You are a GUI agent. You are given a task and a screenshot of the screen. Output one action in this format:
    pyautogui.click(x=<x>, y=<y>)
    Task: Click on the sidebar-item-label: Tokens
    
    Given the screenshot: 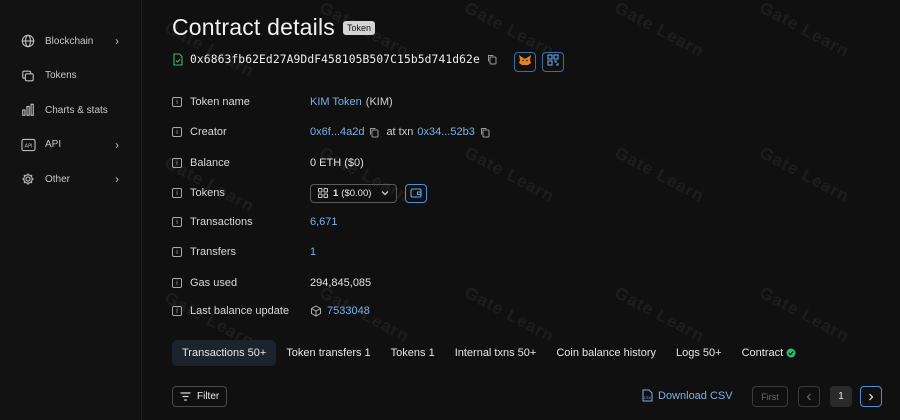 What is the action you would take?
    pyautogui.click(x=61, y=76)
    